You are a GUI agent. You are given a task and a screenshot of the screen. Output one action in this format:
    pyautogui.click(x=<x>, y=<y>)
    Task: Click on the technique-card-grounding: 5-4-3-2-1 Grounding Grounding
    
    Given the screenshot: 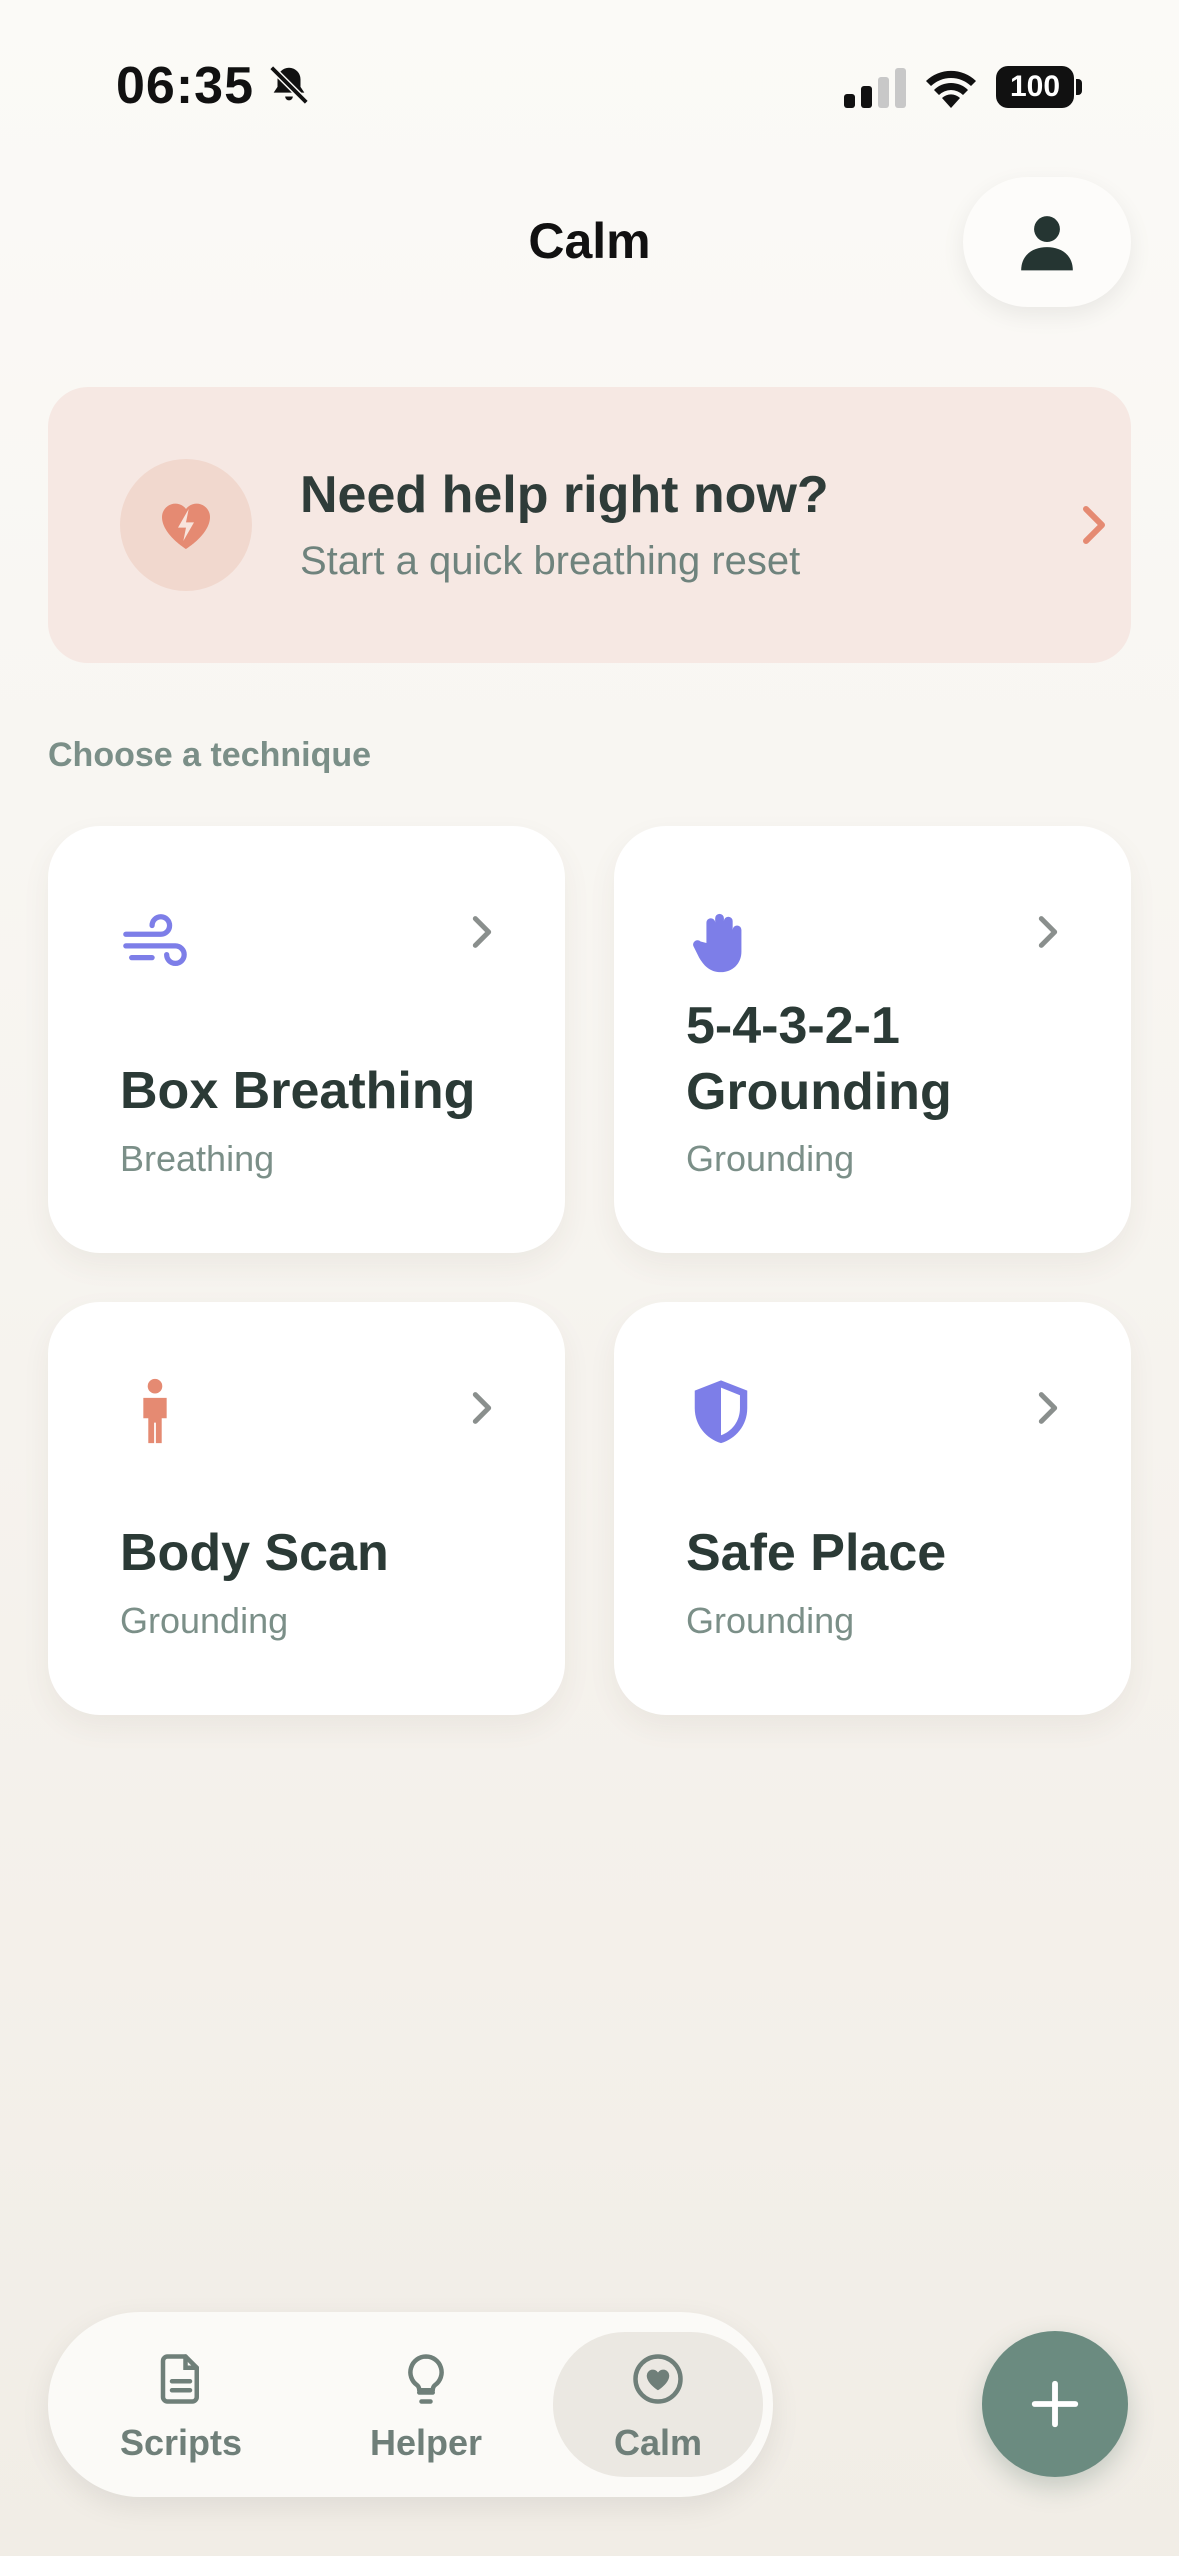 What is the action you would take?
    pyautogui.click(x=872, y=1039)
    